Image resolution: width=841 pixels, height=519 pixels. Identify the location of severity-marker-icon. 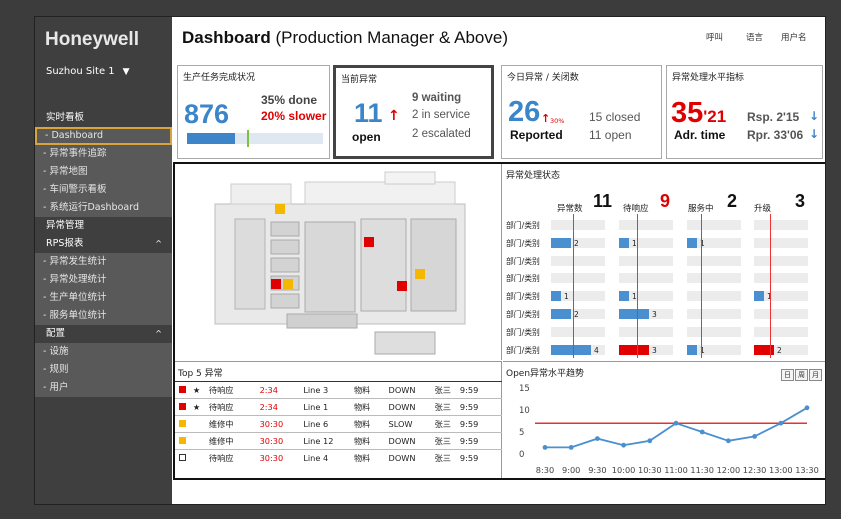
(182, 440).